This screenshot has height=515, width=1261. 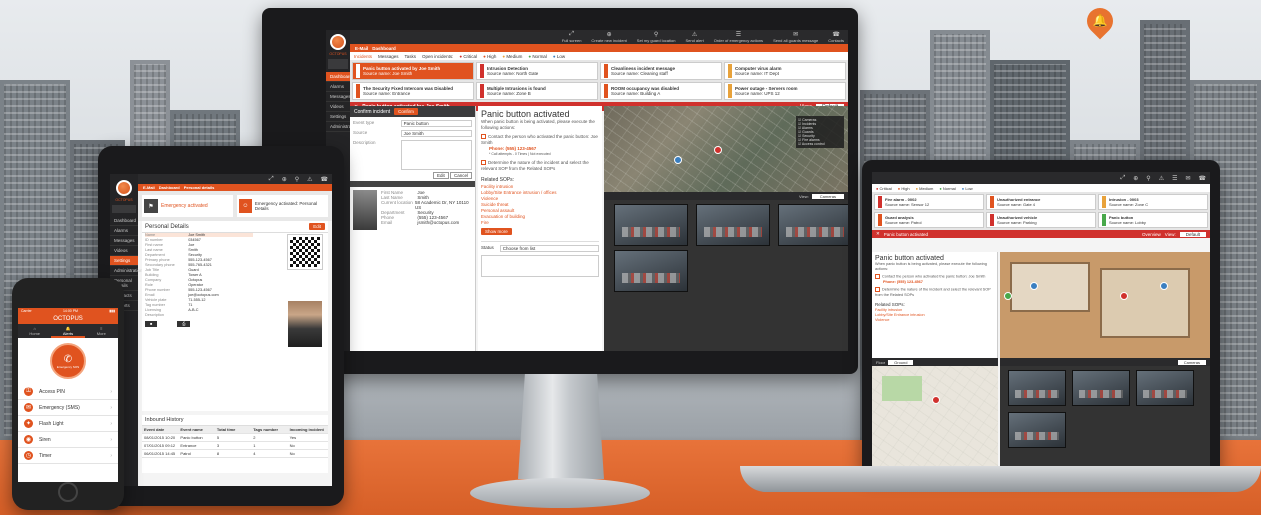 I want to click on cancel-button: Cancel, so click(x=460, y=175).